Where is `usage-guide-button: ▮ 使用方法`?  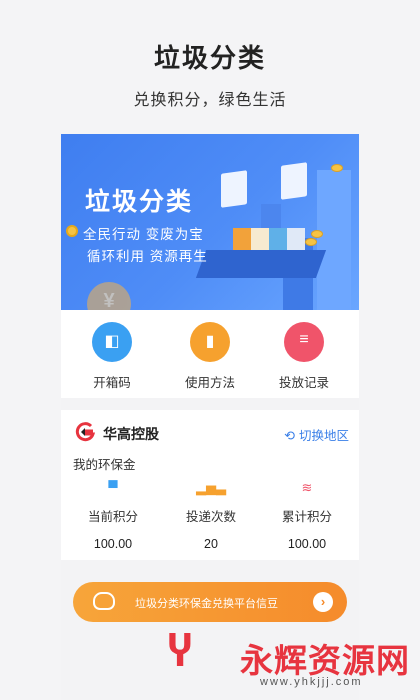
usage-guide-button: ▮ 使用方法 is located at coordinates (210, 356).